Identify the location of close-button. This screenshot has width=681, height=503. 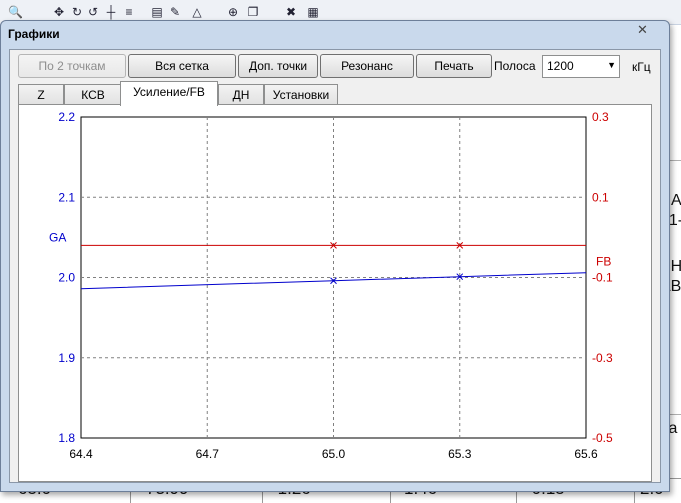
(643, 30).